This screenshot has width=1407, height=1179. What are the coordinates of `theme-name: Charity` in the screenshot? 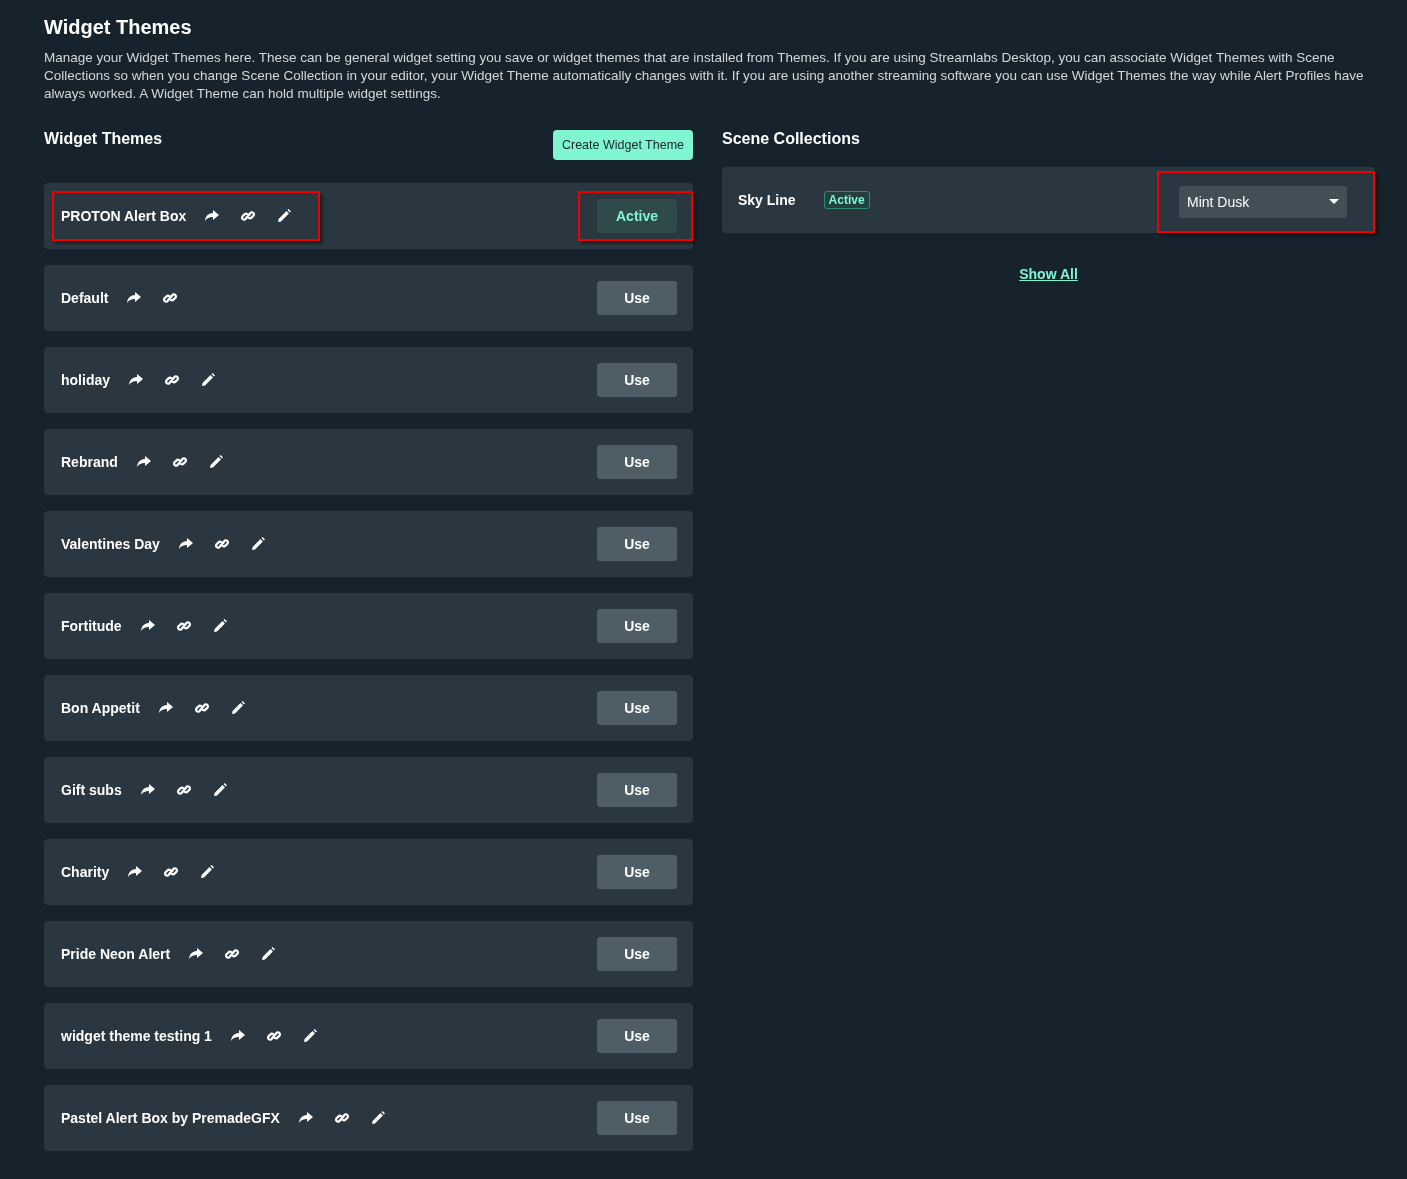 It's located at (85, 872).